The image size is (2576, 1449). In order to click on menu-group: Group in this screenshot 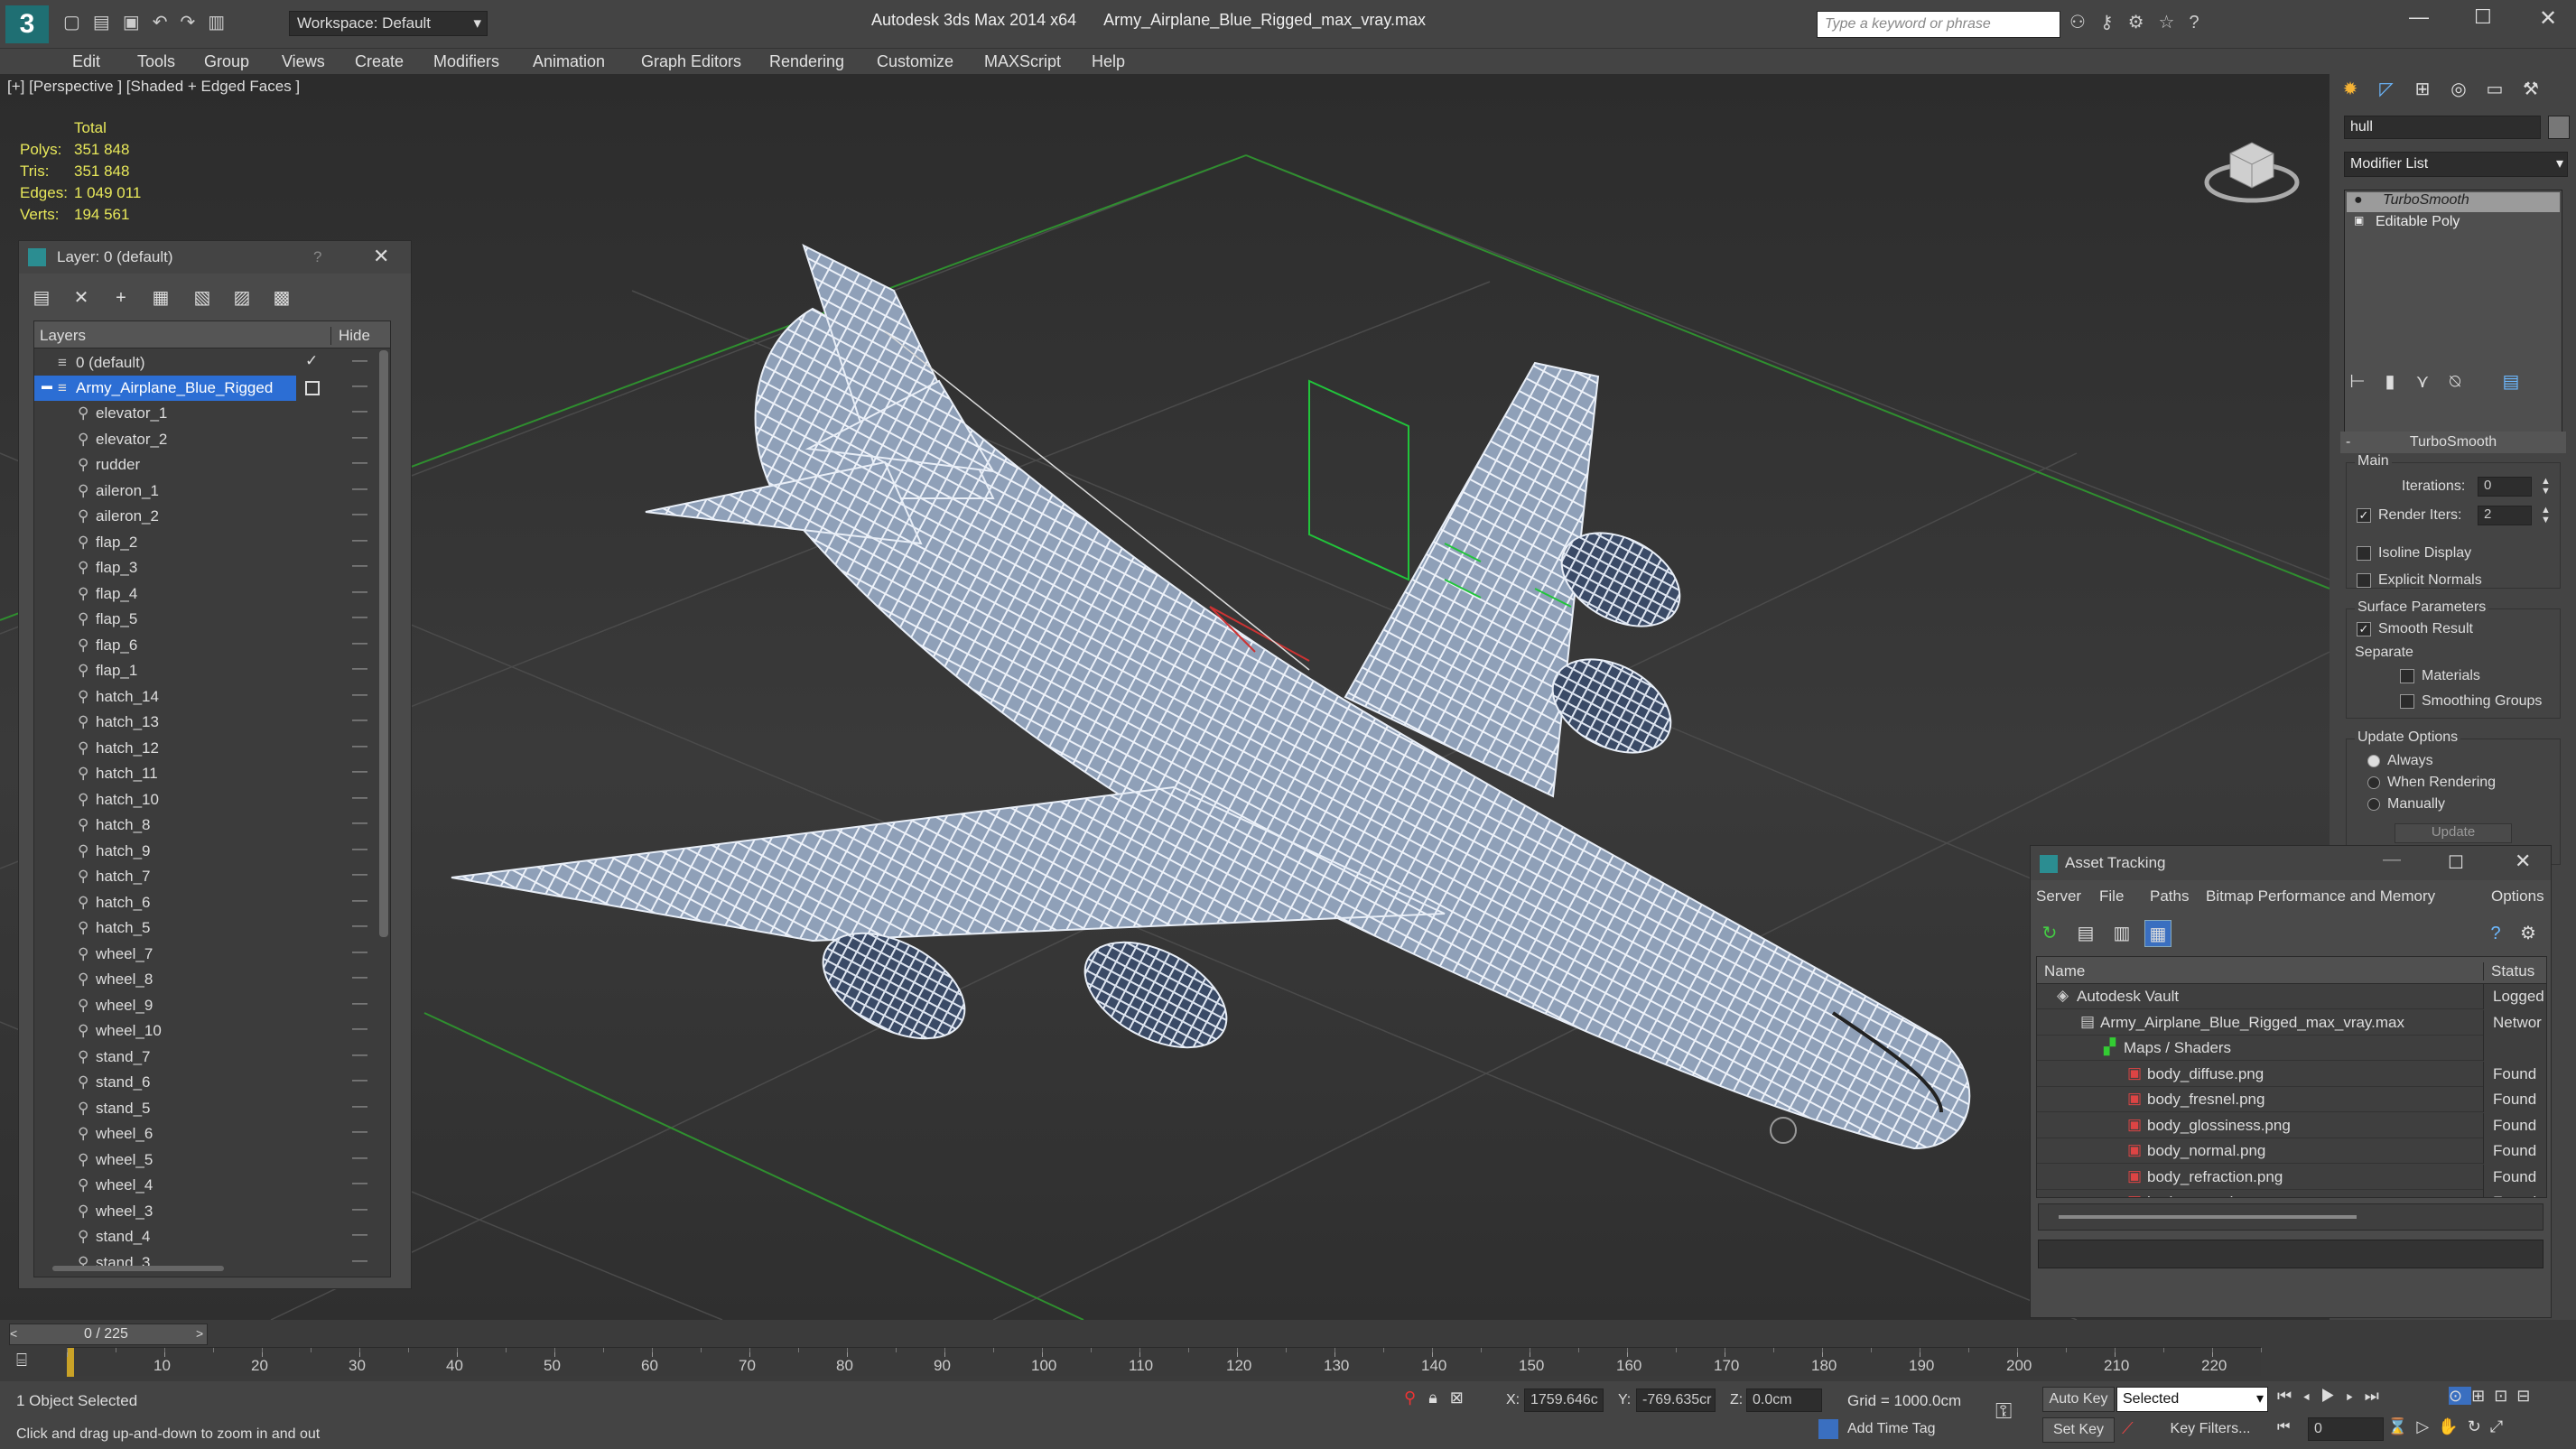, I will do `click(226, 61)`.